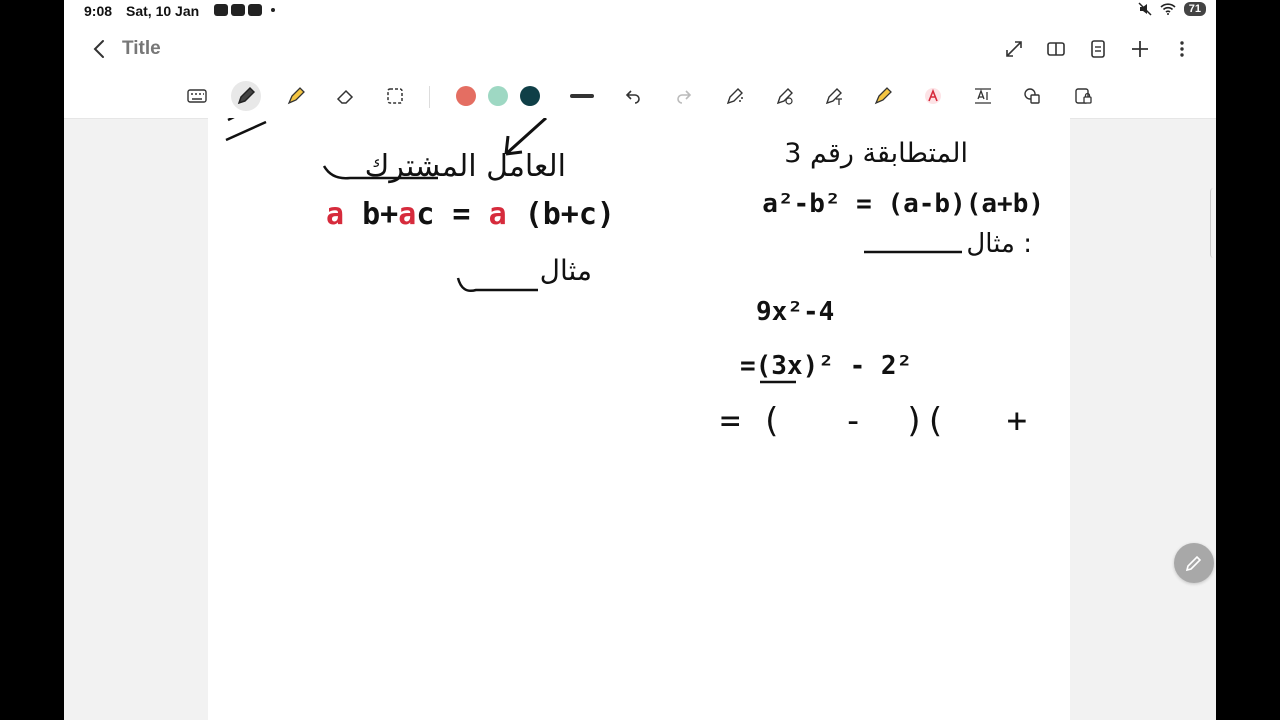 Image resolution: width=1280 pixels, height=720 pixels. What do you see at coordinates (163, 11) in the screenshot?
I see `status-date: Sat, 10 Jan` at bounding box center [163, 11].